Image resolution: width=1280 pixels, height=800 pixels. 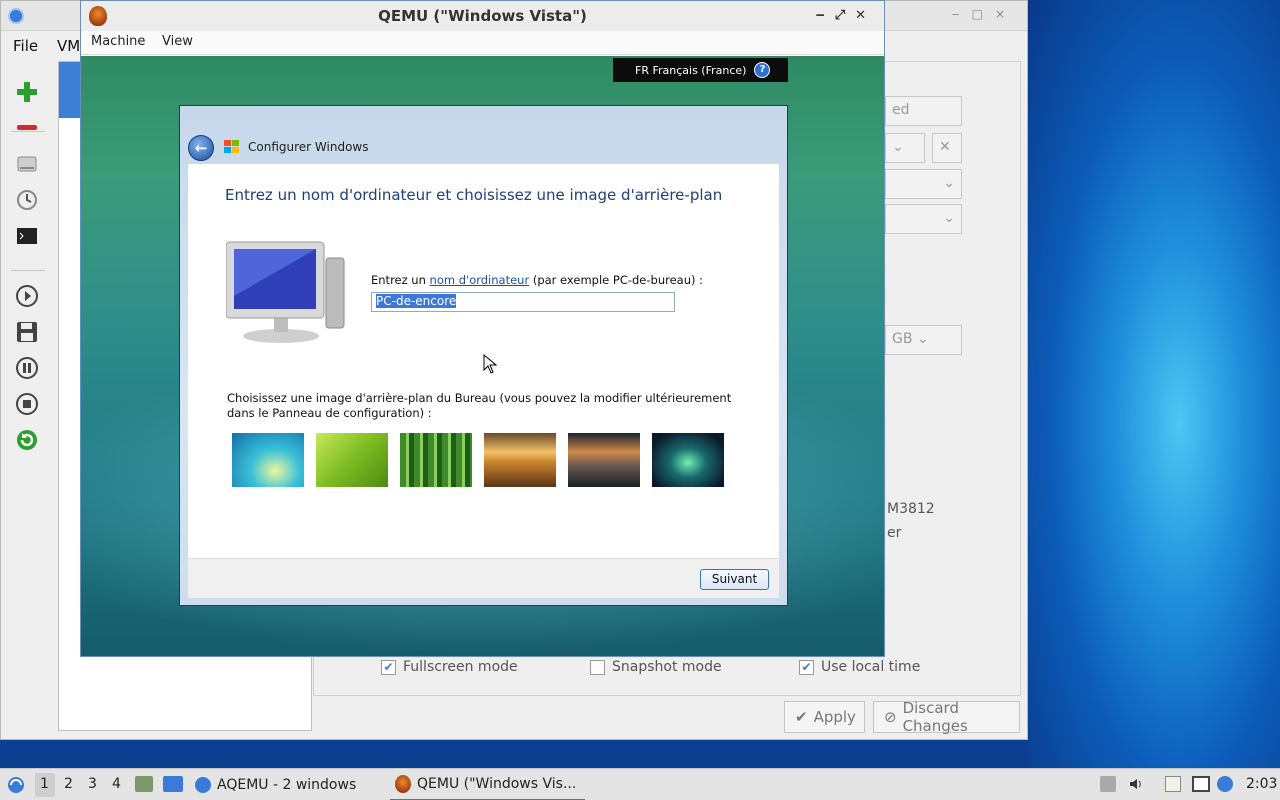 I want to click on memory-dropdown: GB ⌄, so click(x=923, y=340).